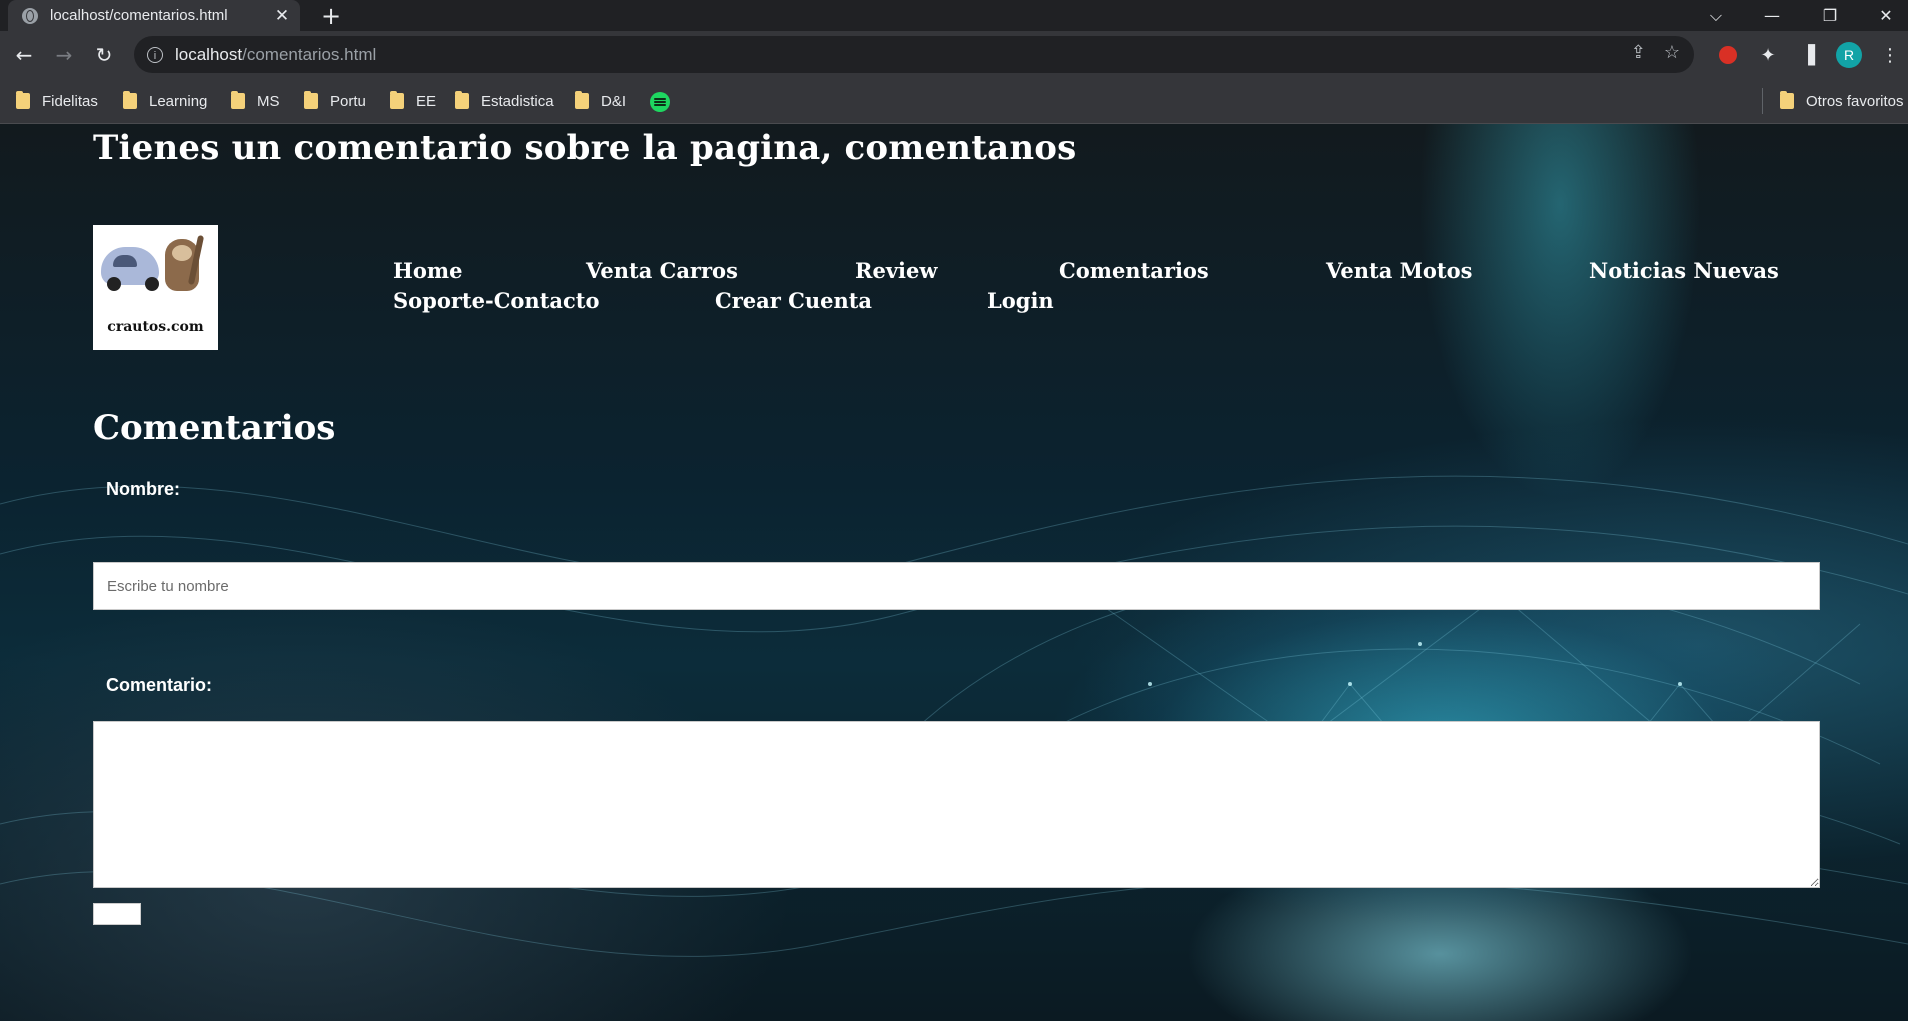 The image size is (1908, 1021). What do you see at coordinates (1772, 15) in the screenshot?
I see `minimize-icon: —` at bounding box center [1772, 15].